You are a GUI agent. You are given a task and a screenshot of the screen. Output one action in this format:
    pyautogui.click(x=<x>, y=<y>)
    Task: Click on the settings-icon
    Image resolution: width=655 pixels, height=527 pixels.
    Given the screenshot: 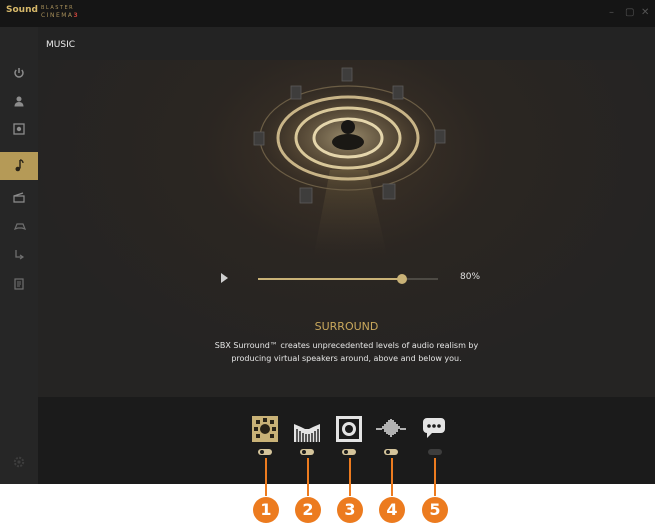 What is the action you would take?
    pyautogui.click(x=19, y=462)
    